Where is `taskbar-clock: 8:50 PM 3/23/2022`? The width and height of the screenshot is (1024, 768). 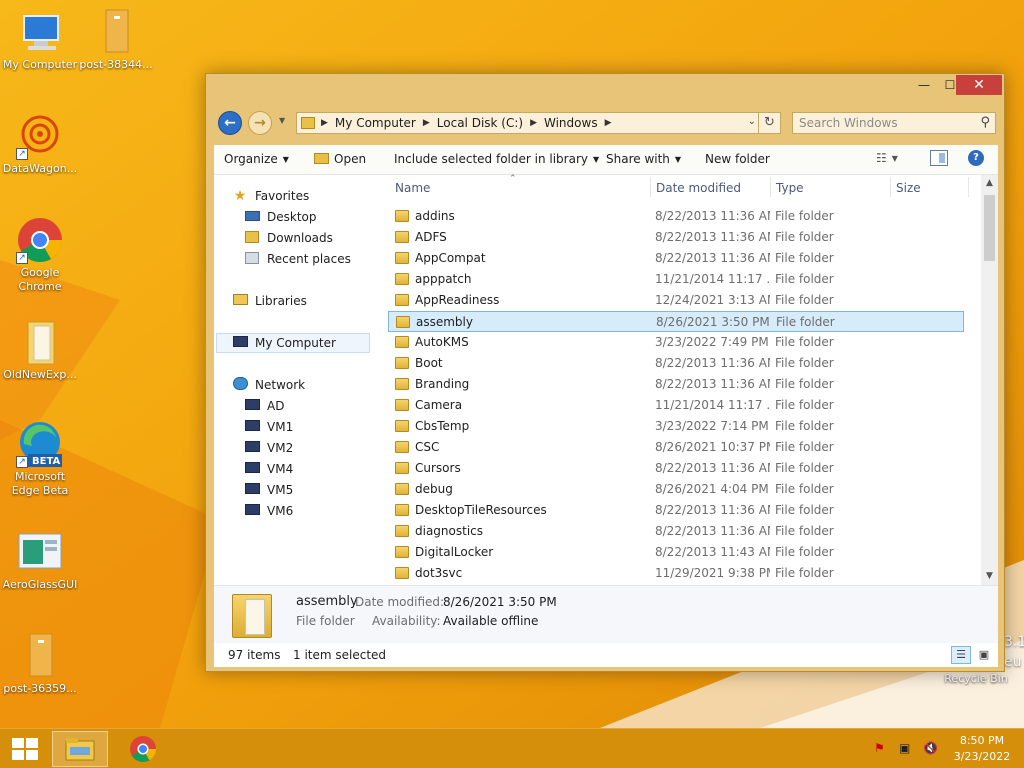
taskbar-clock: 8:50 PM 3/23/2022 is located at coordinates (982, 749).